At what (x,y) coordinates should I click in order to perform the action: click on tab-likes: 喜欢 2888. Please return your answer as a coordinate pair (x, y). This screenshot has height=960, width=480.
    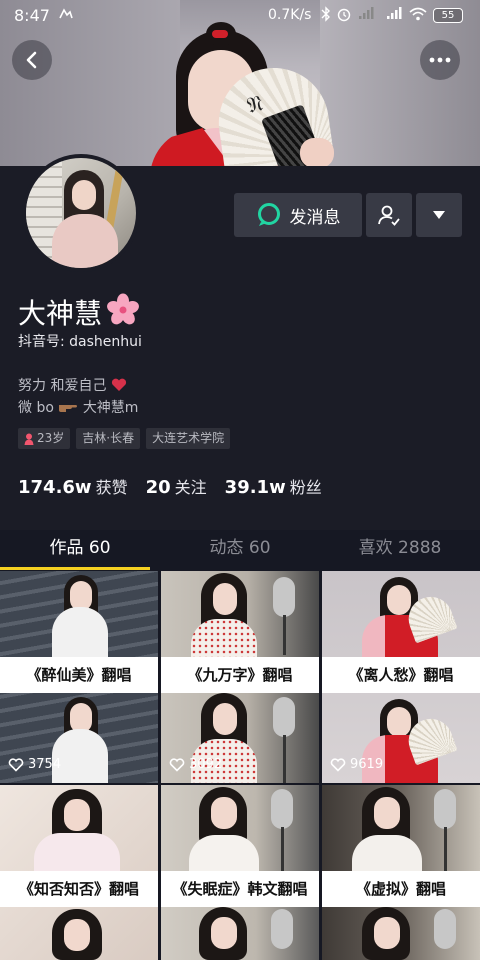
    Looking at the image, I should click on (400, 550).